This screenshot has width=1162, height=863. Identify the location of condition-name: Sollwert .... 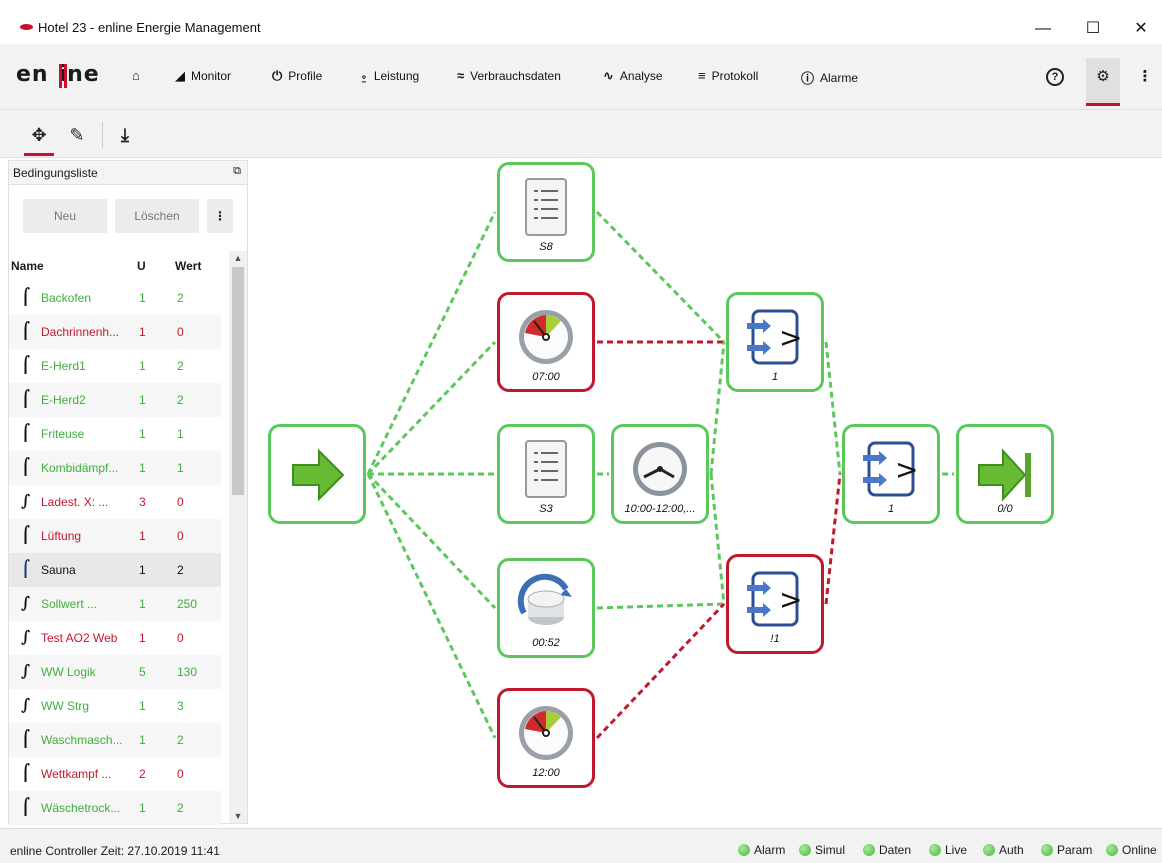
(69, 604).